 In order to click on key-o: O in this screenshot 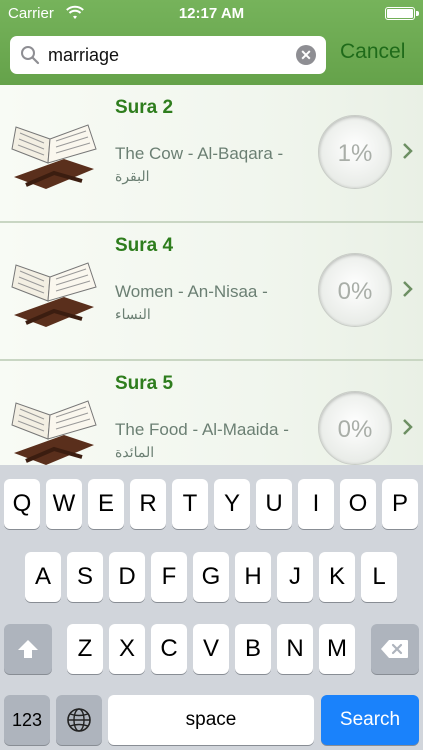, I will do `click(358, 504)`.